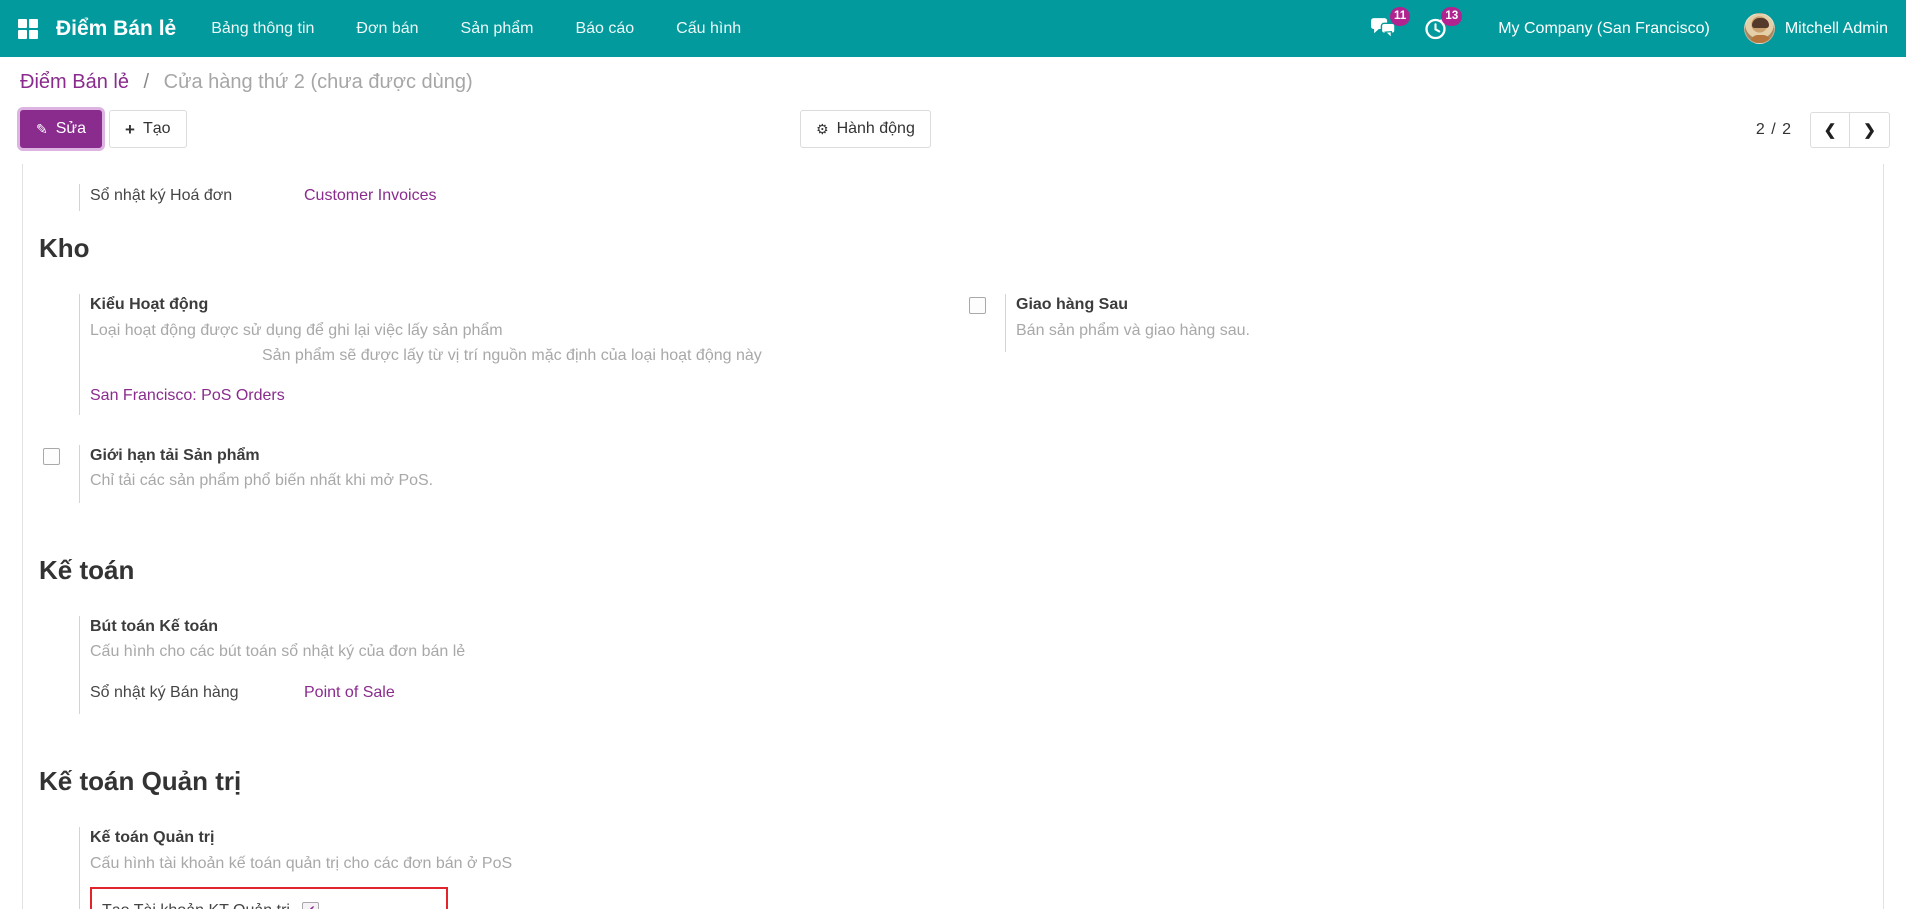 The width and height of the screenshot is (1906, 909). I want to click on ship-later-checkbox, so click(977, 306).